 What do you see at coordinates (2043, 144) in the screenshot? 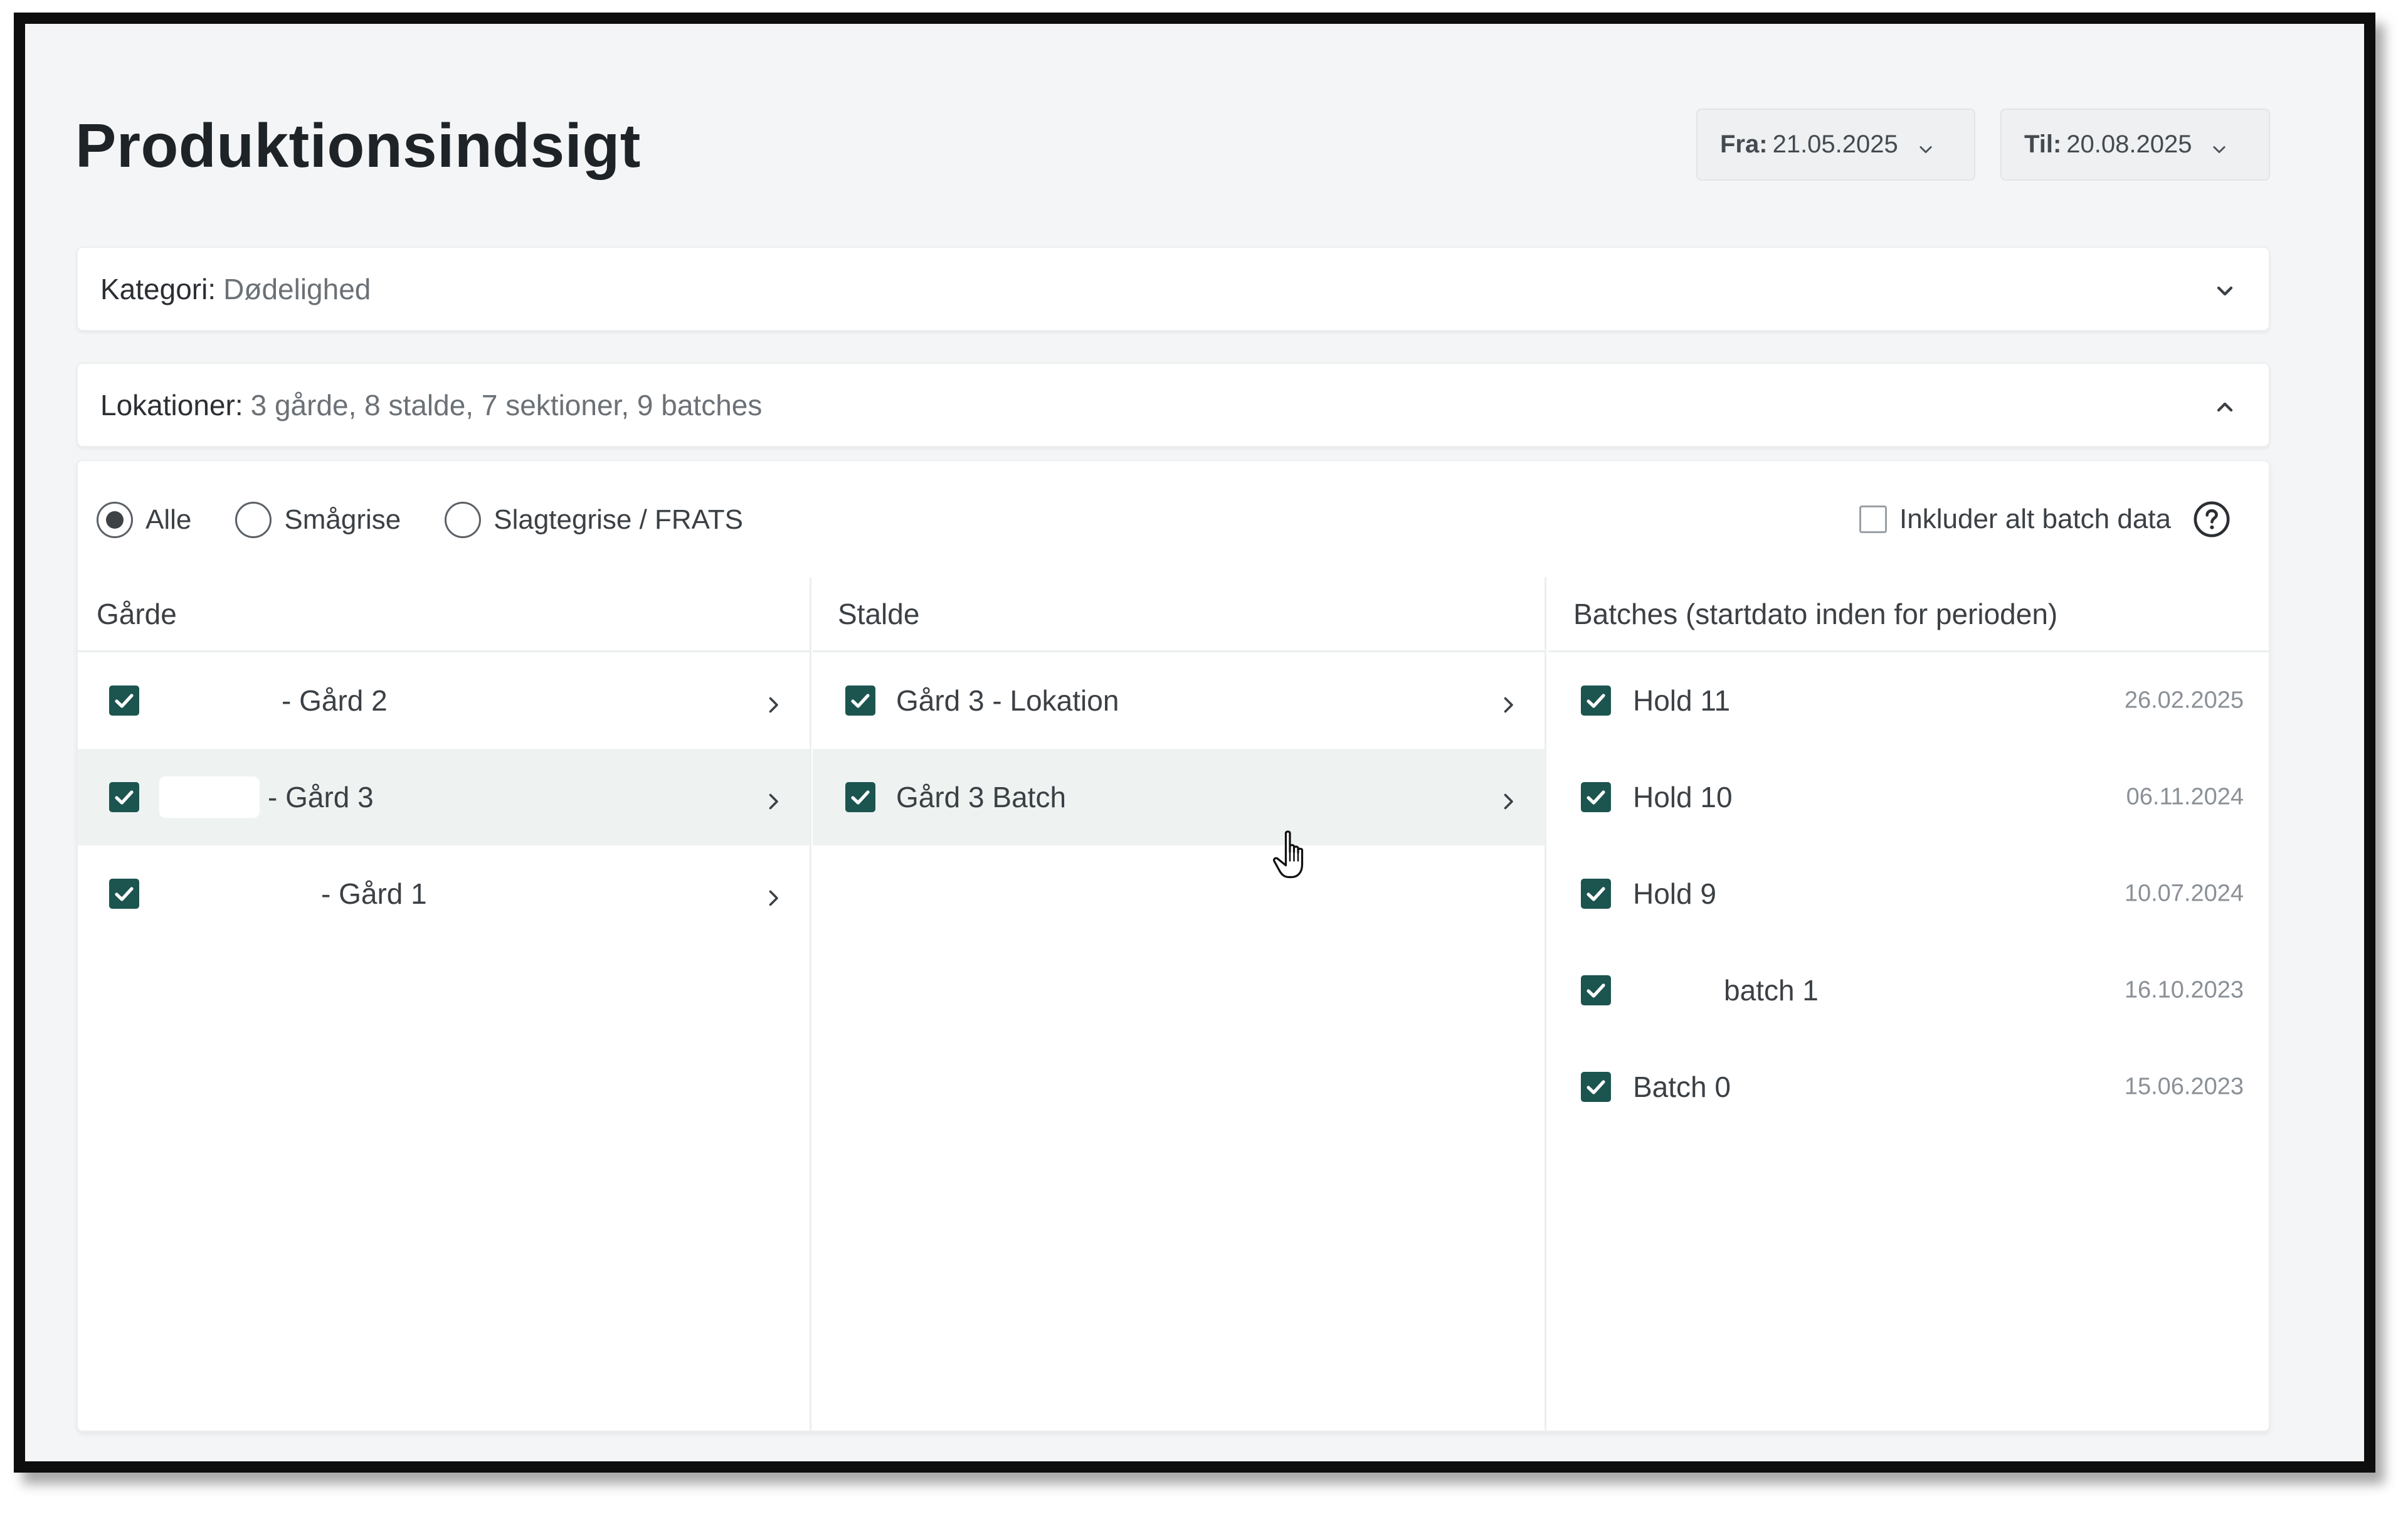
I see `date-to-label: Til:` at bounding box center [2043, 144].